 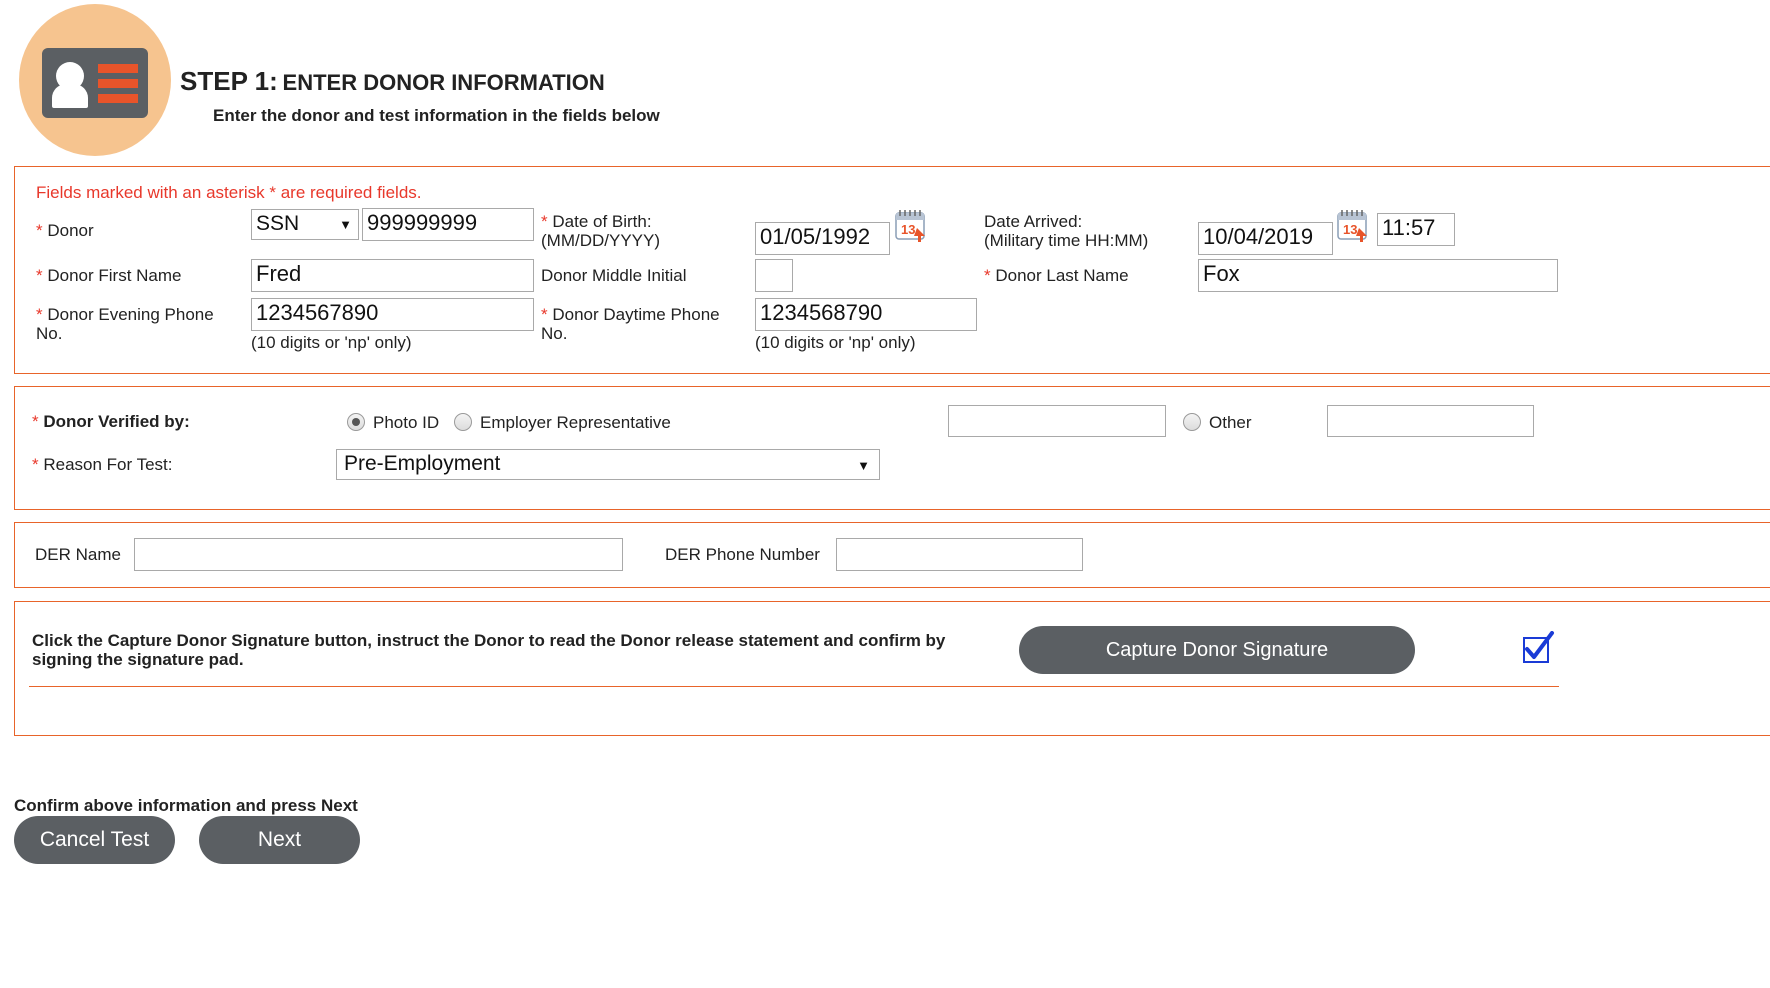 I want to click on dob-label: * Date of Birth: (MM/DD/YYYY), so click(x=600, y=231).